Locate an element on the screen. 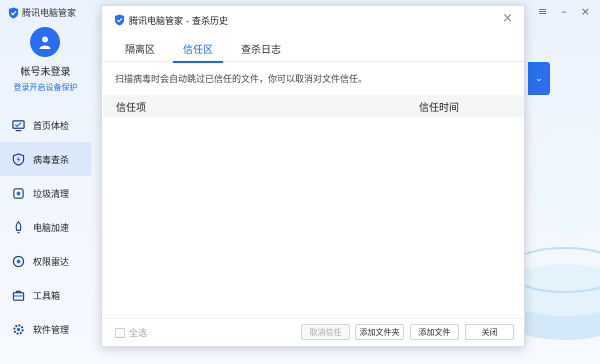 Image resolution: width=600 pixels, height=364 pixels. sidebar-item-speedup: 电脑加速 is located at coordinates (45, 227).